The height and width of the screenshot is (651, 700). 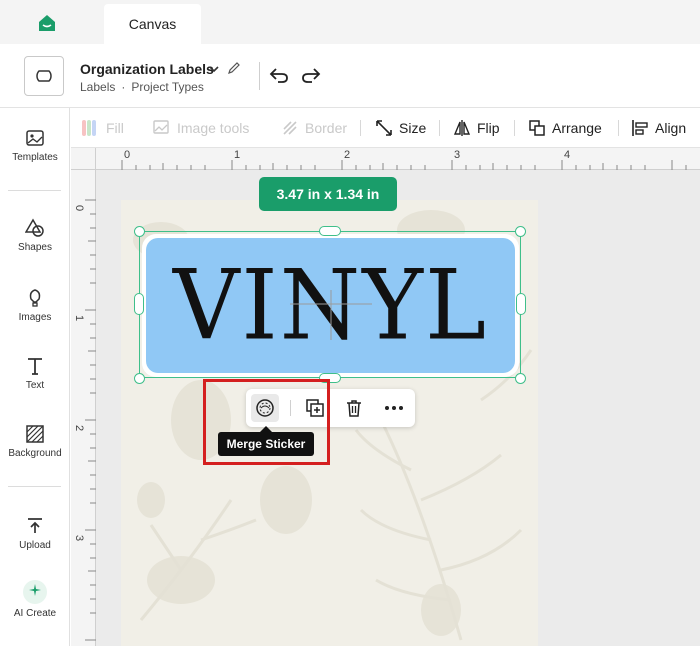 I want to click on project-type: Project Types, so click(x=167, y=87).